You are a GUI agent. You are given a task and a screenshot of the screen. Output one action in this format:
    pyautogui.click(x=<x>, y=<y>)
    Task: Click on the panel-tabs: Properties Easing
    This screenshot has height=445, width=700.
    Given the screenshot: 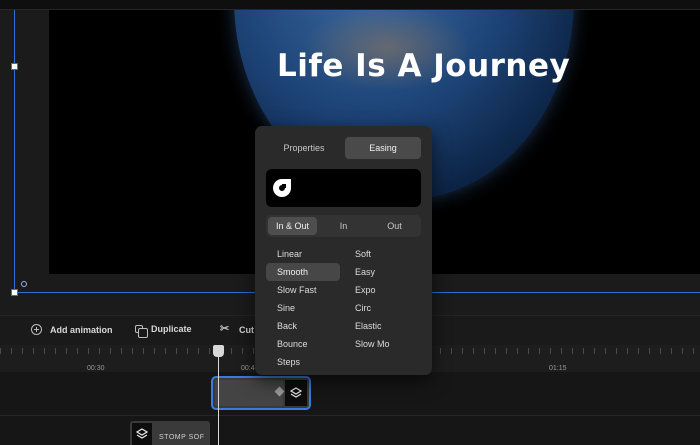 What is the action you would take?
    pyautogui.click(x=343, y=149)
    